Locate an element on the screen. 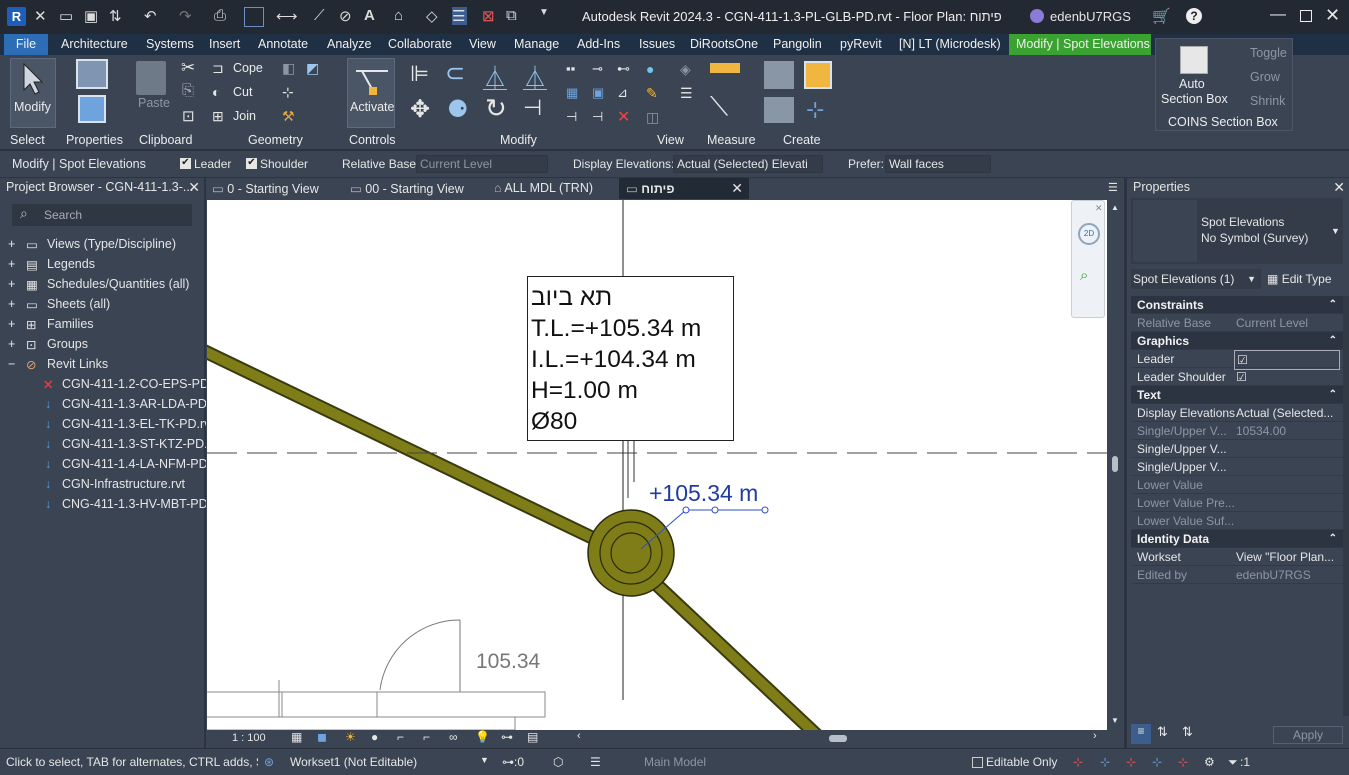 The image size is (1349, 775). tab-collaborate: Collaborate is located at coordinates (420, 44).